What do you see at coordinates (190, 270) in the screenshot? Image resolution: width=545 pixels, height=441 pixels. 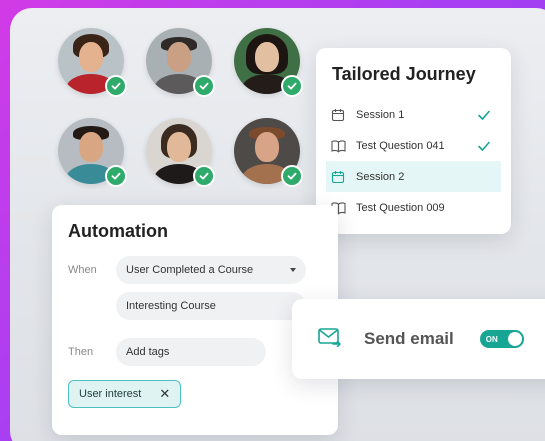 I see `trigger-value: User Completed a Course` at bounding box center [190, 270].